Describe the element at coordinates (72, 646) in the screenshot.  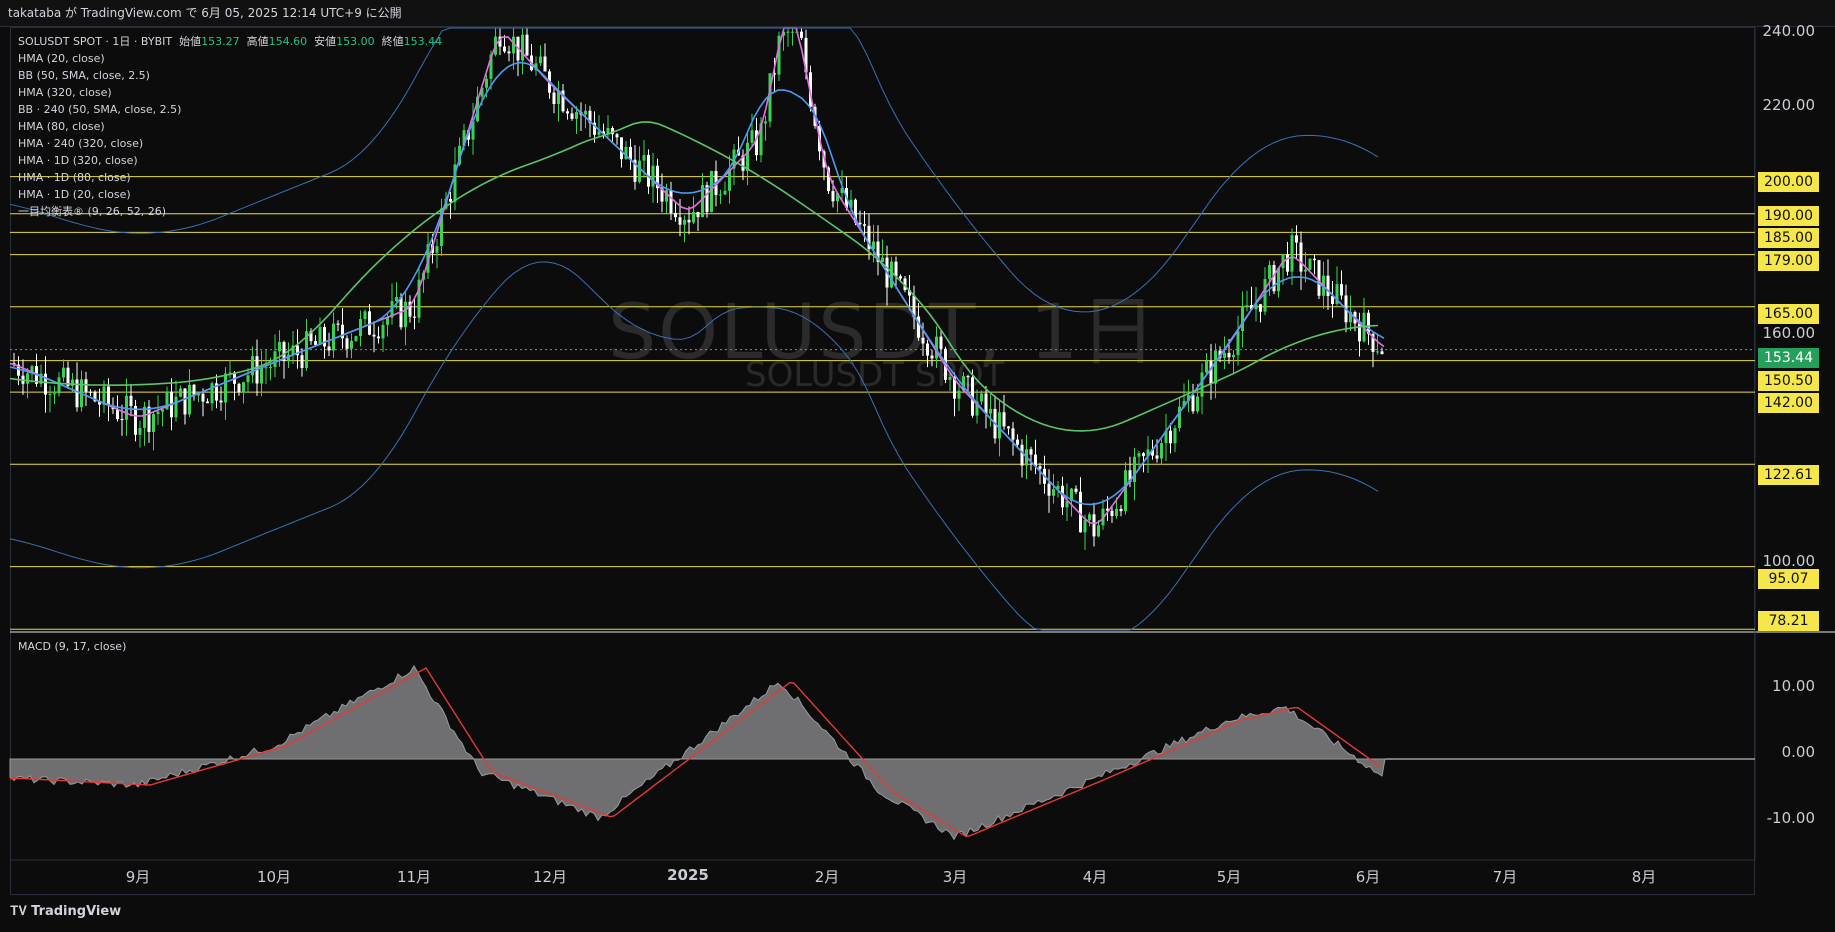
I see `macd-legend: MACD (9, 17, close)` at that location.